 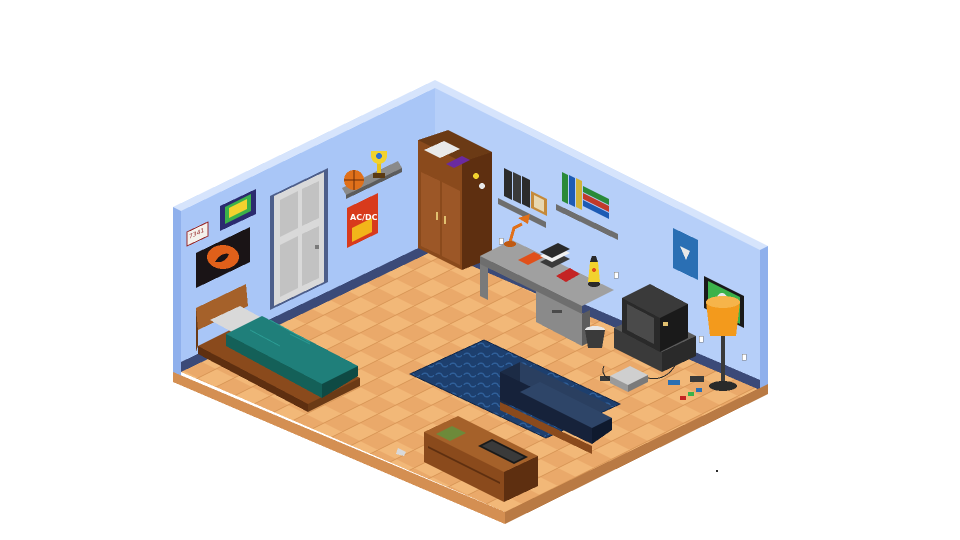 I want to click on basketball, so click(x=354, y=180).